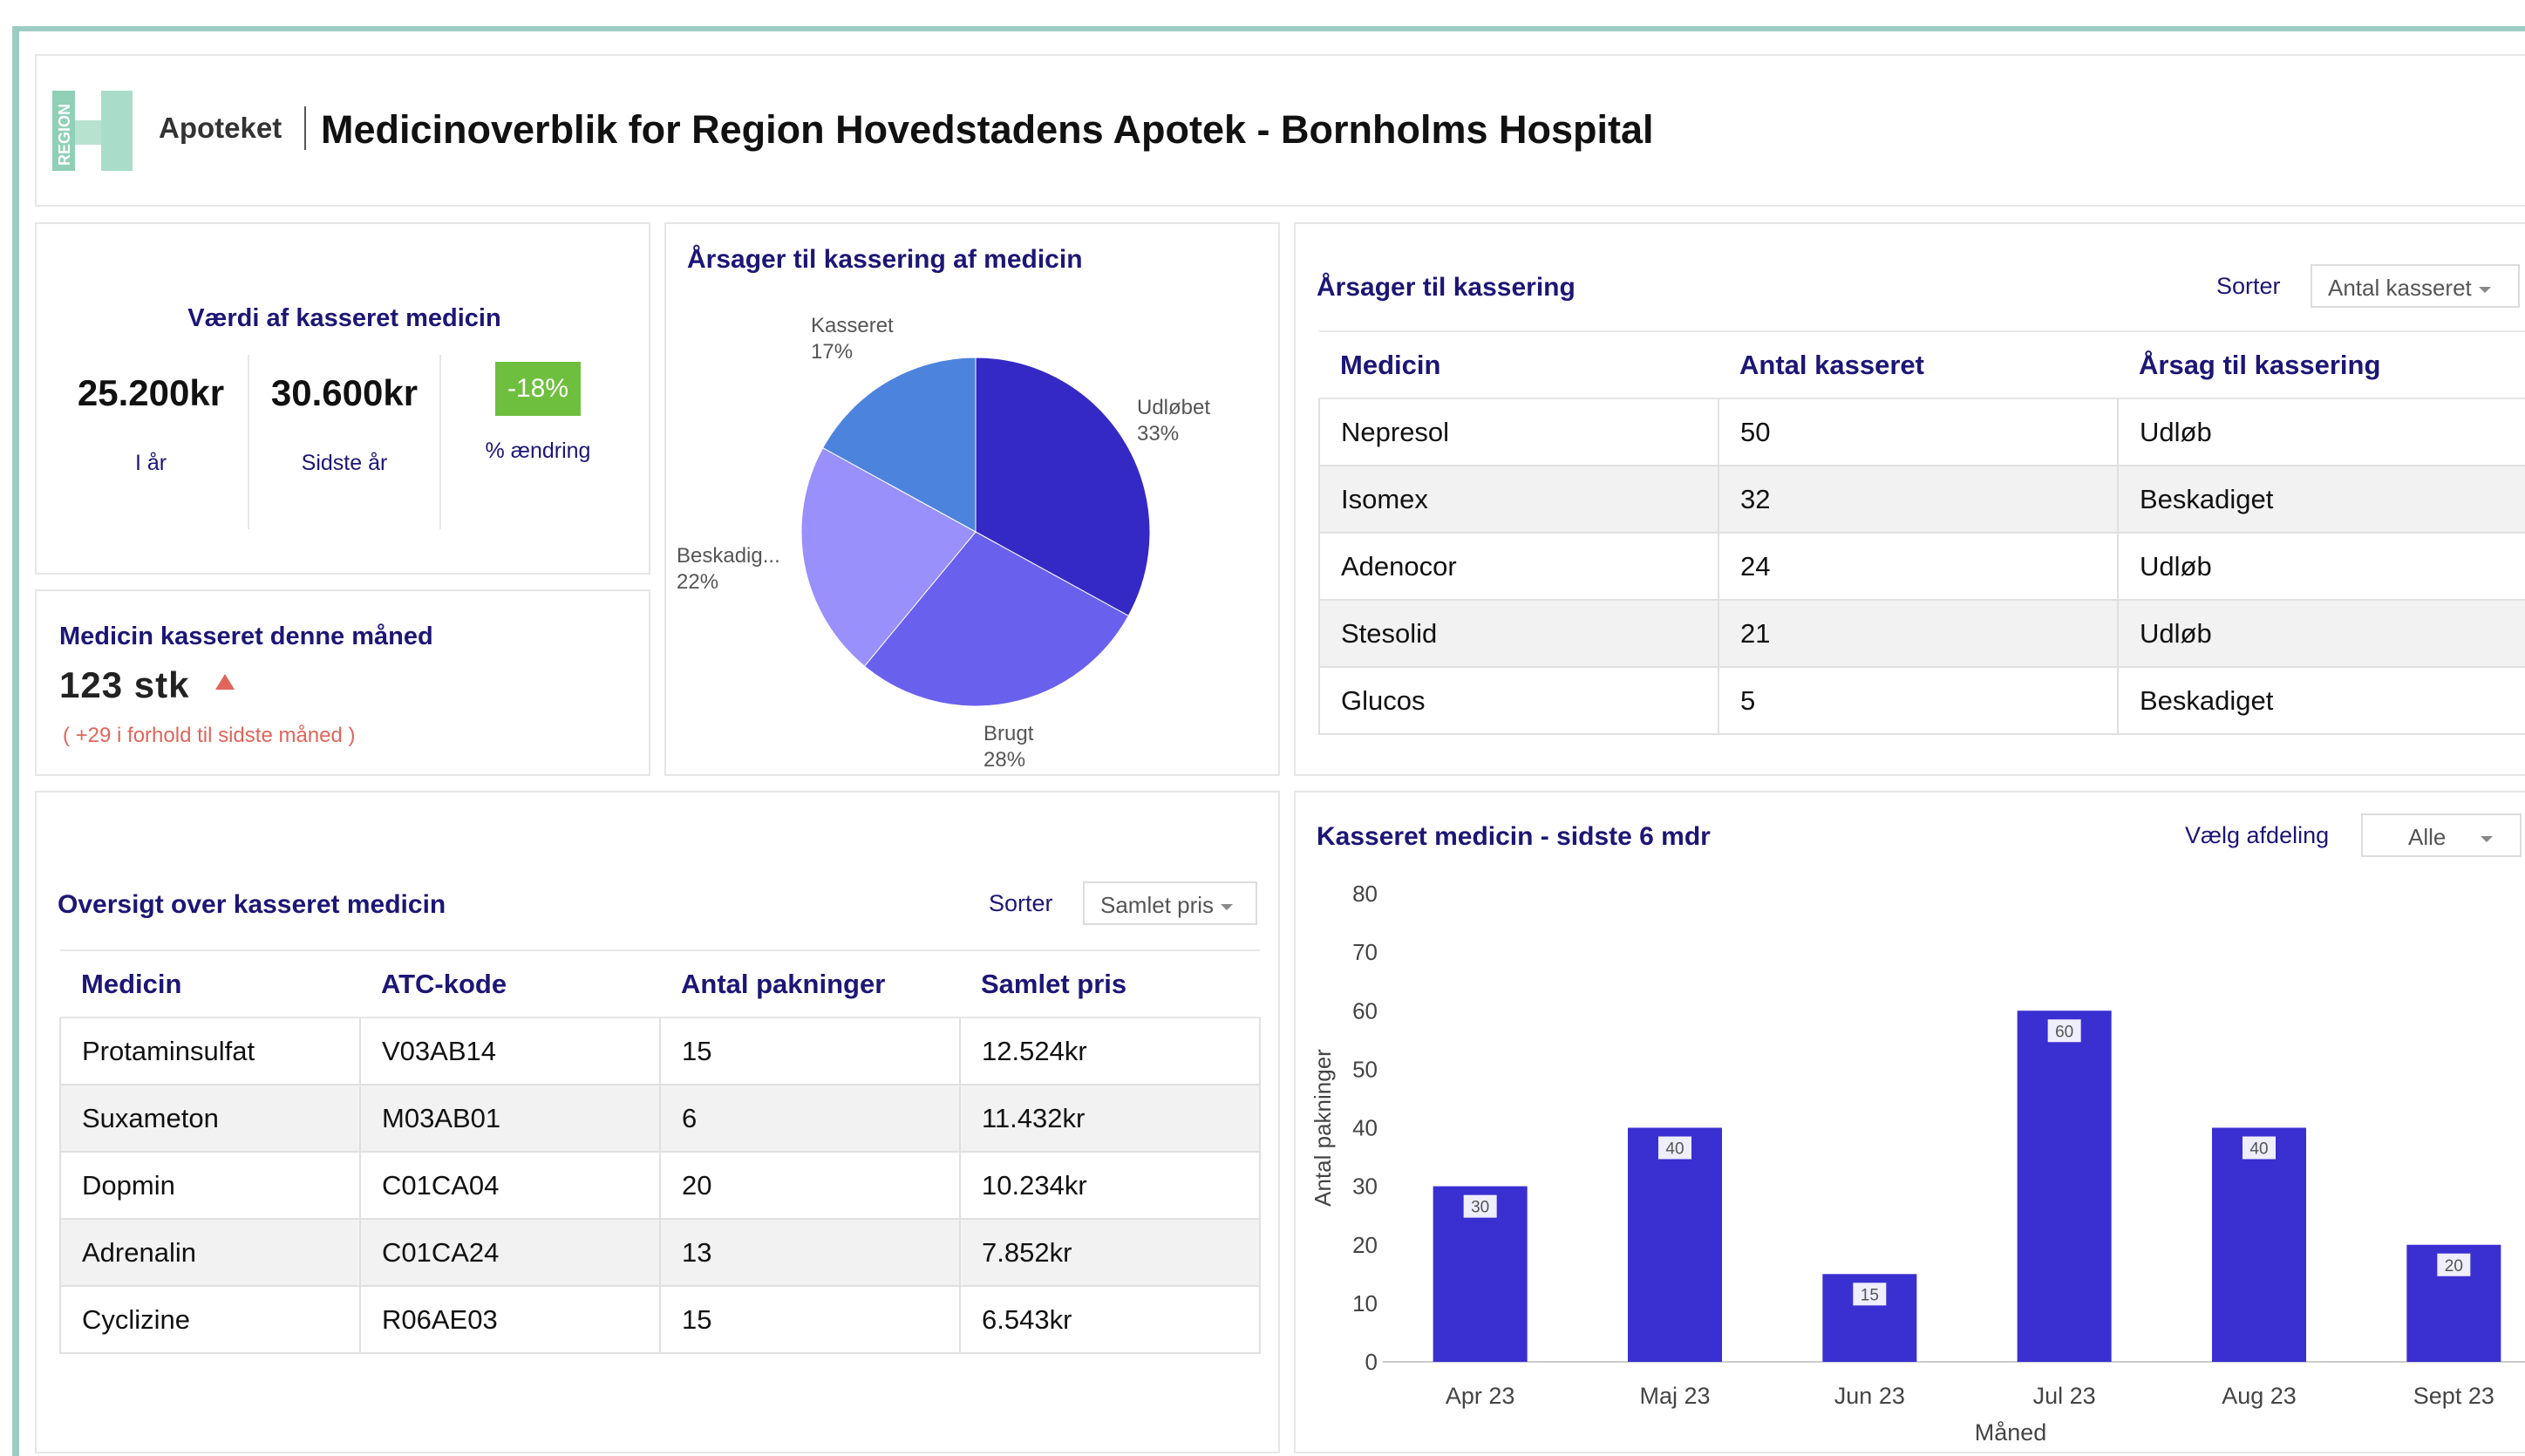 This screenshot has width=2525, height=1456. I want to click on table-cell: R06AE03, so click(510, 1319).